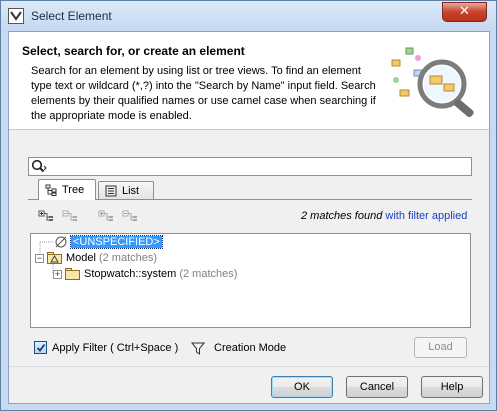 The width and height of the screenshot is (497, 411). Describe the element at coordinates (81, 258) in the screenshot. I see `tree-item-label: Model` at that location.